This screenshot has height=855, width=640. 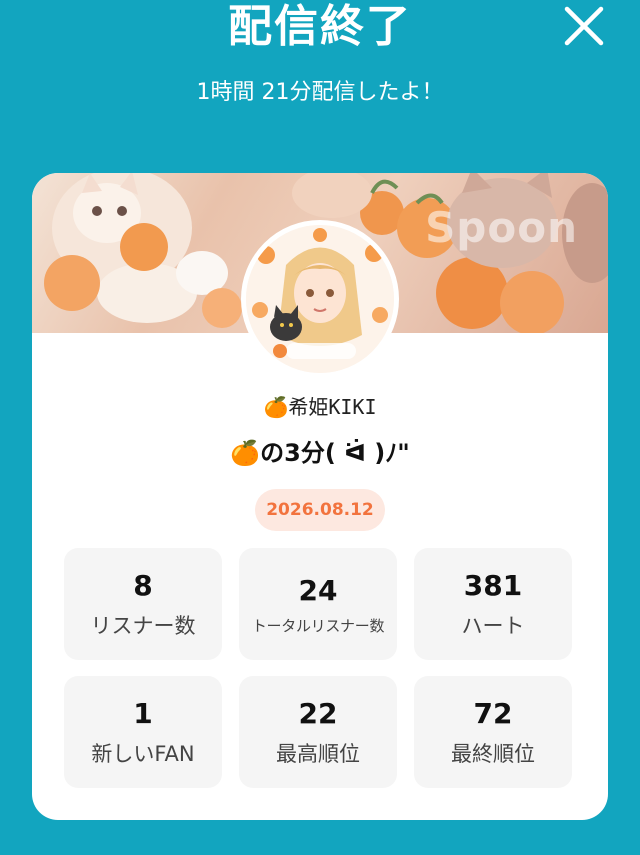 What do you see at coordinates (143, 604) in the screenshot?
I see `stat-listeners: 8 リスナー数` at bounding box center [143, 604].